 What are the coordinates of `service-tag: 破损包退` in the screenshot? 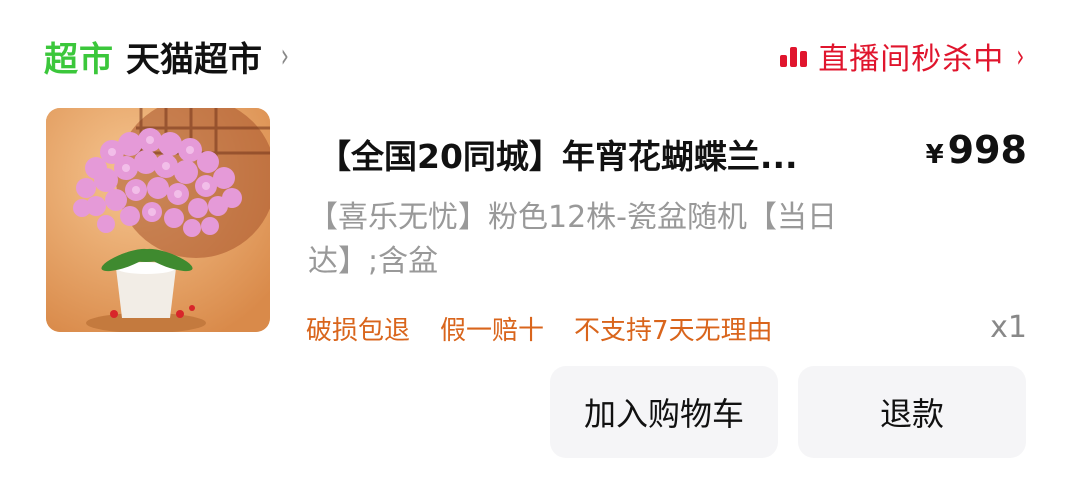 It's located at (358, 331).